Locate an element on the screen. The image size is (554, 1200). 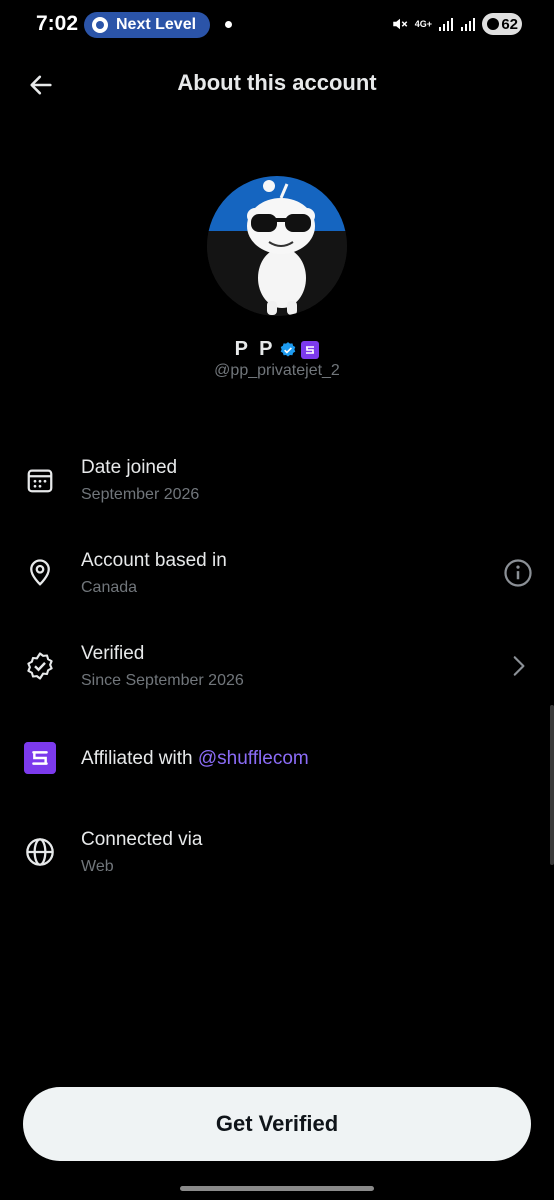
battery-indicator: 62 is located at coordinates (502, 24).